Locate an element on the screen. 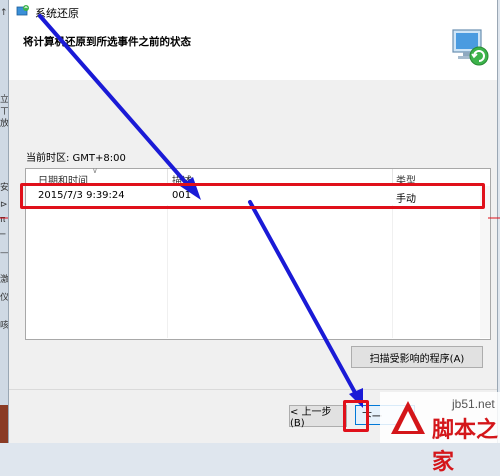  back-button: < 上一步(B) is located at coordinates (318, 417).